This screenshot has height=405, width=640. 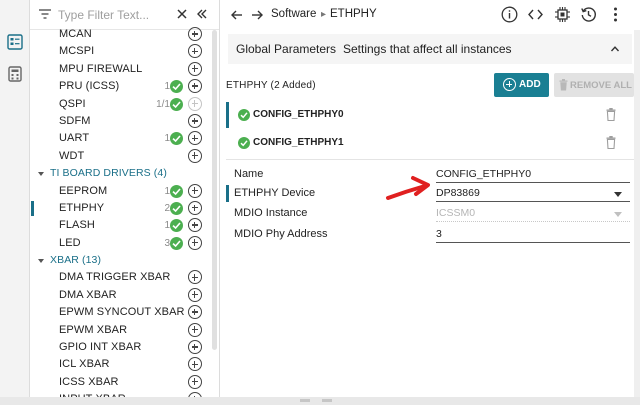 What do you see at coordinates (124, 208) in the screenshot?
I see `tree-item: ETHPHY 2` at bounding box center [124, 208].